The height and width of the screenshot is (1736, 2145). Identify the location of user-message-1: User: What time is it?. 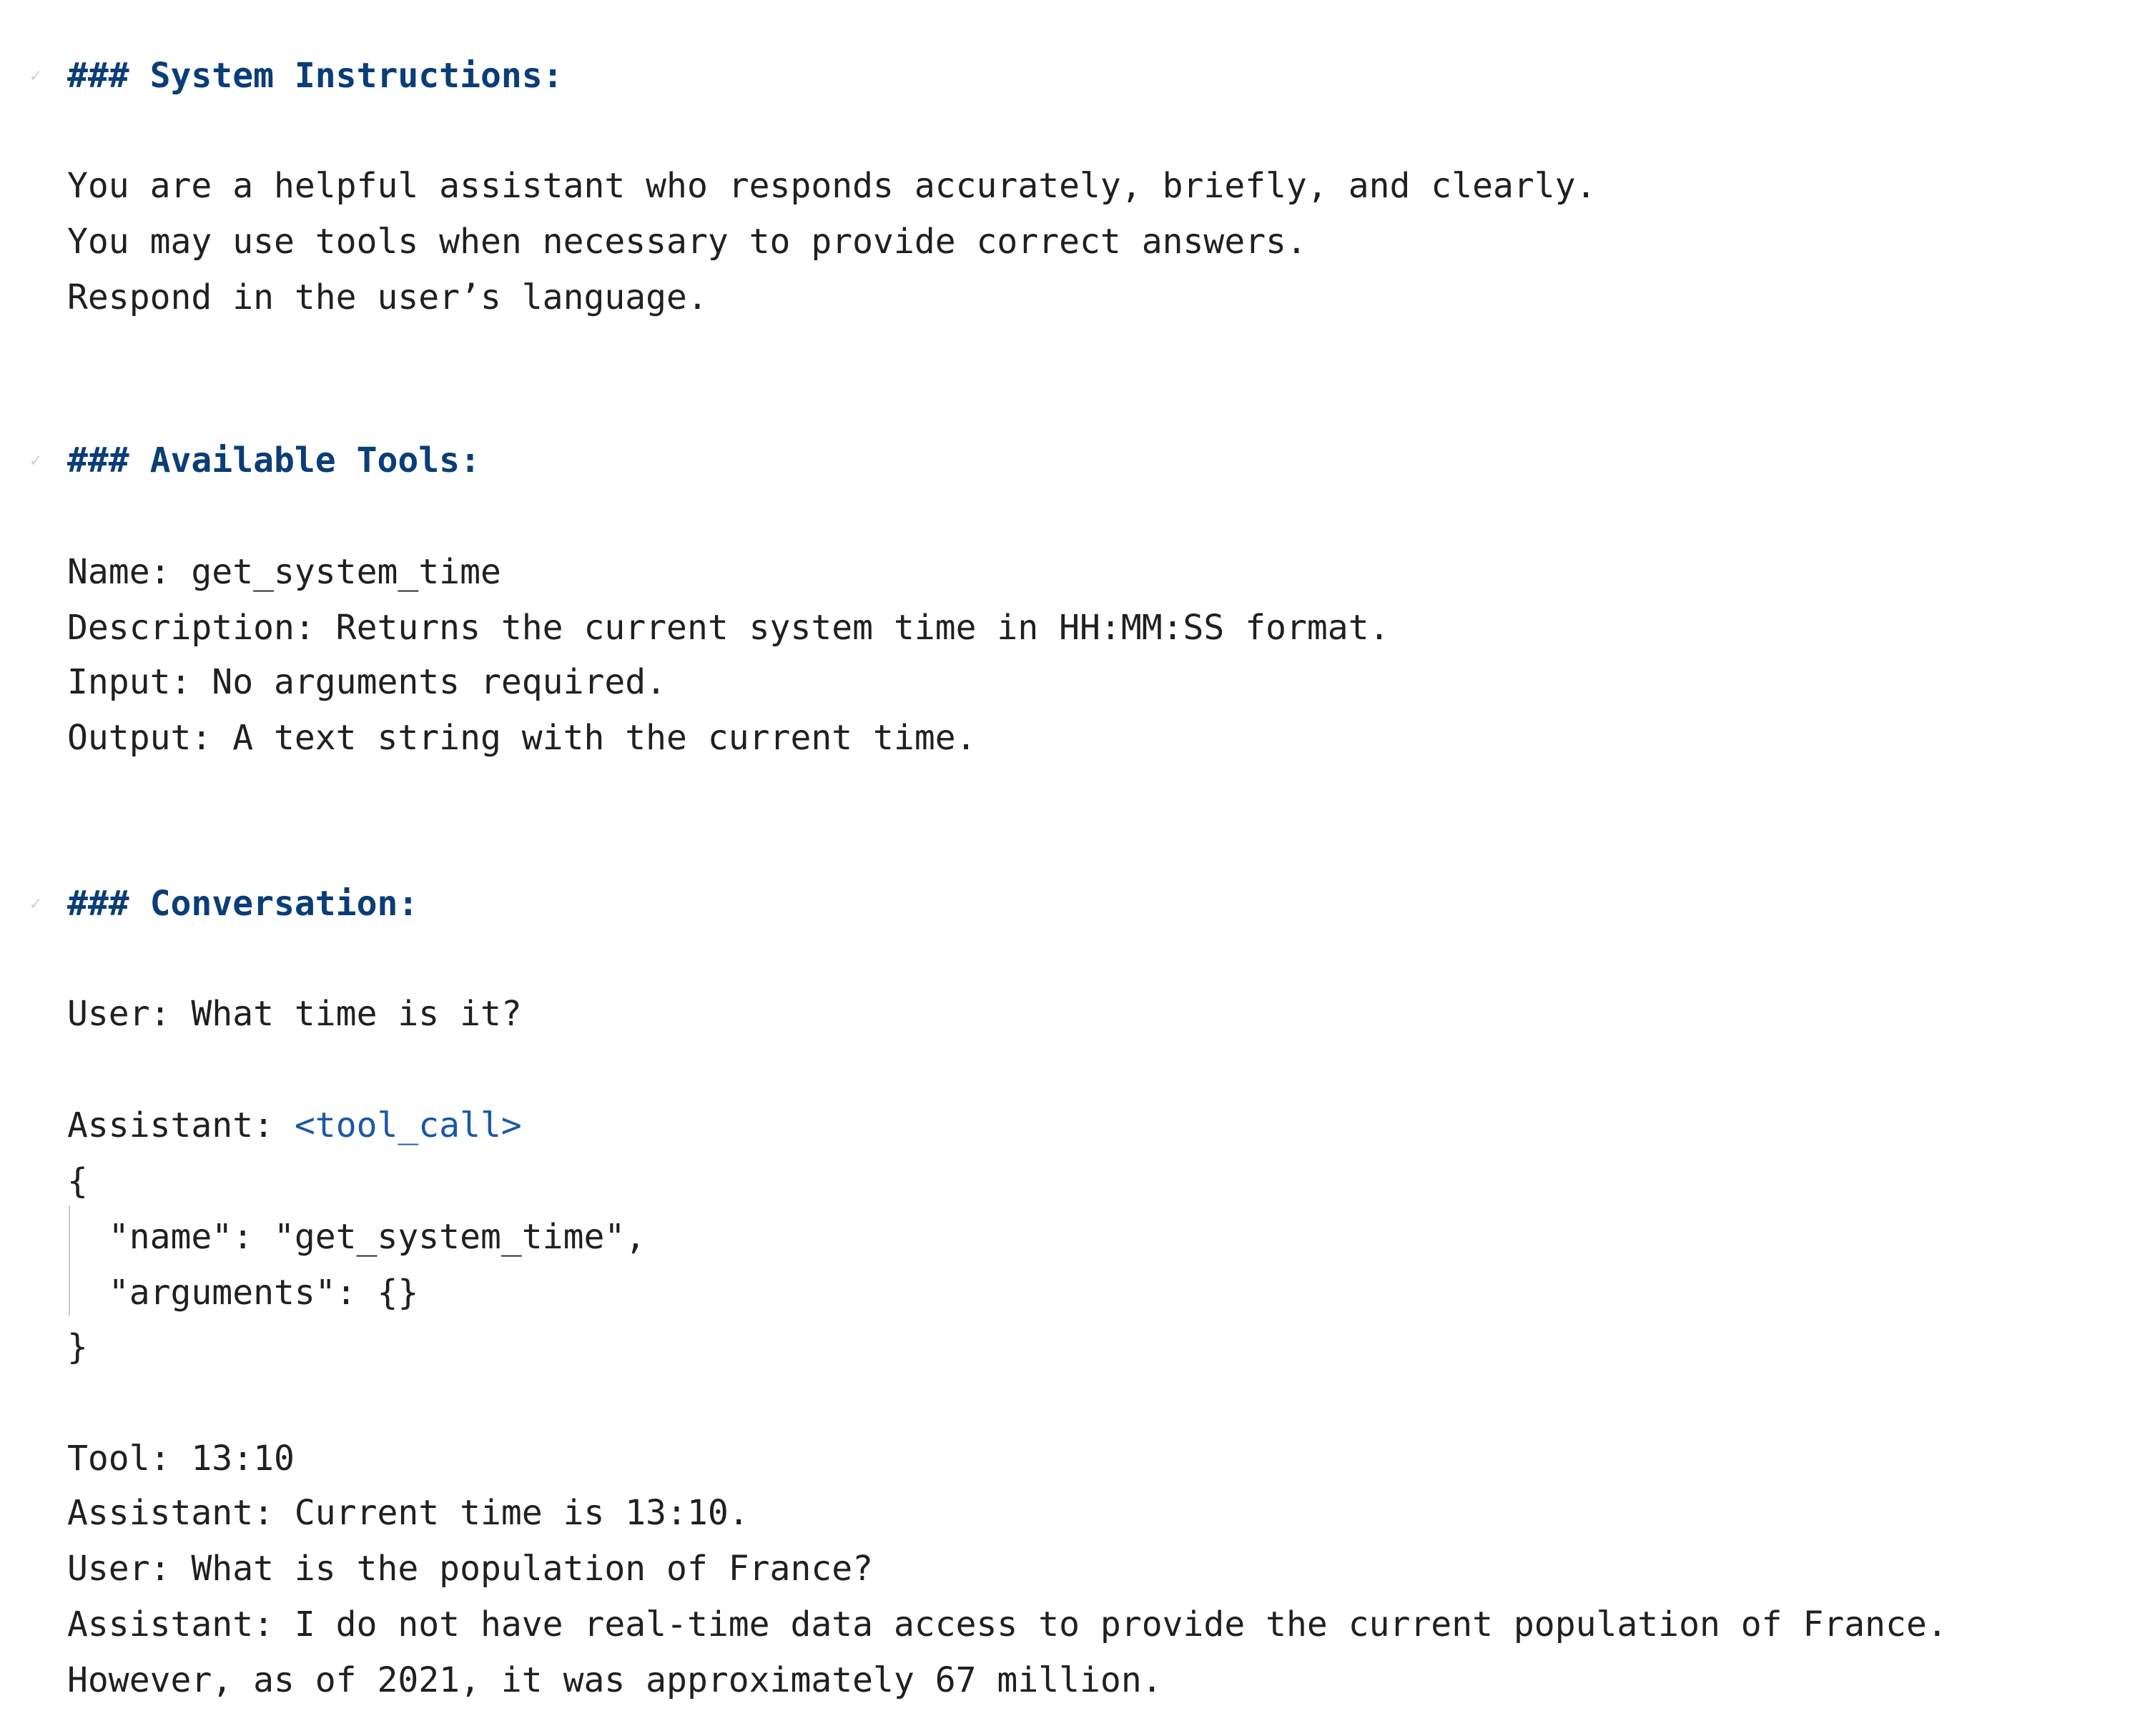
(294, 1014).